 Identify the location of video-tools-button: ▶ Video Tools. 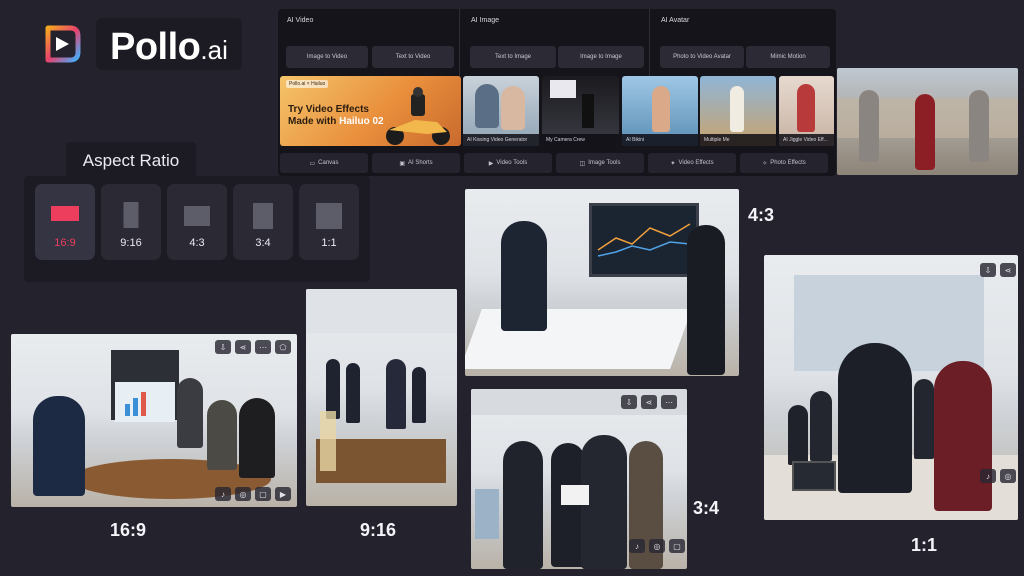
(508, 163).